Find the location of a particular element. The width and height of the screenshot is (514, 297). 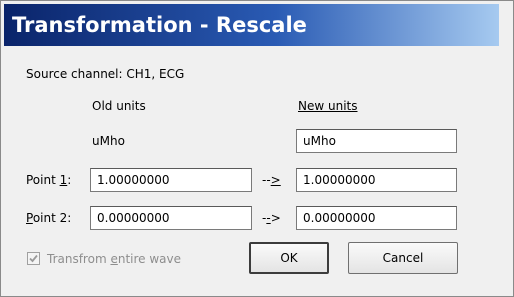

transform-entire-checkbox is located at coordinates (33, 258).